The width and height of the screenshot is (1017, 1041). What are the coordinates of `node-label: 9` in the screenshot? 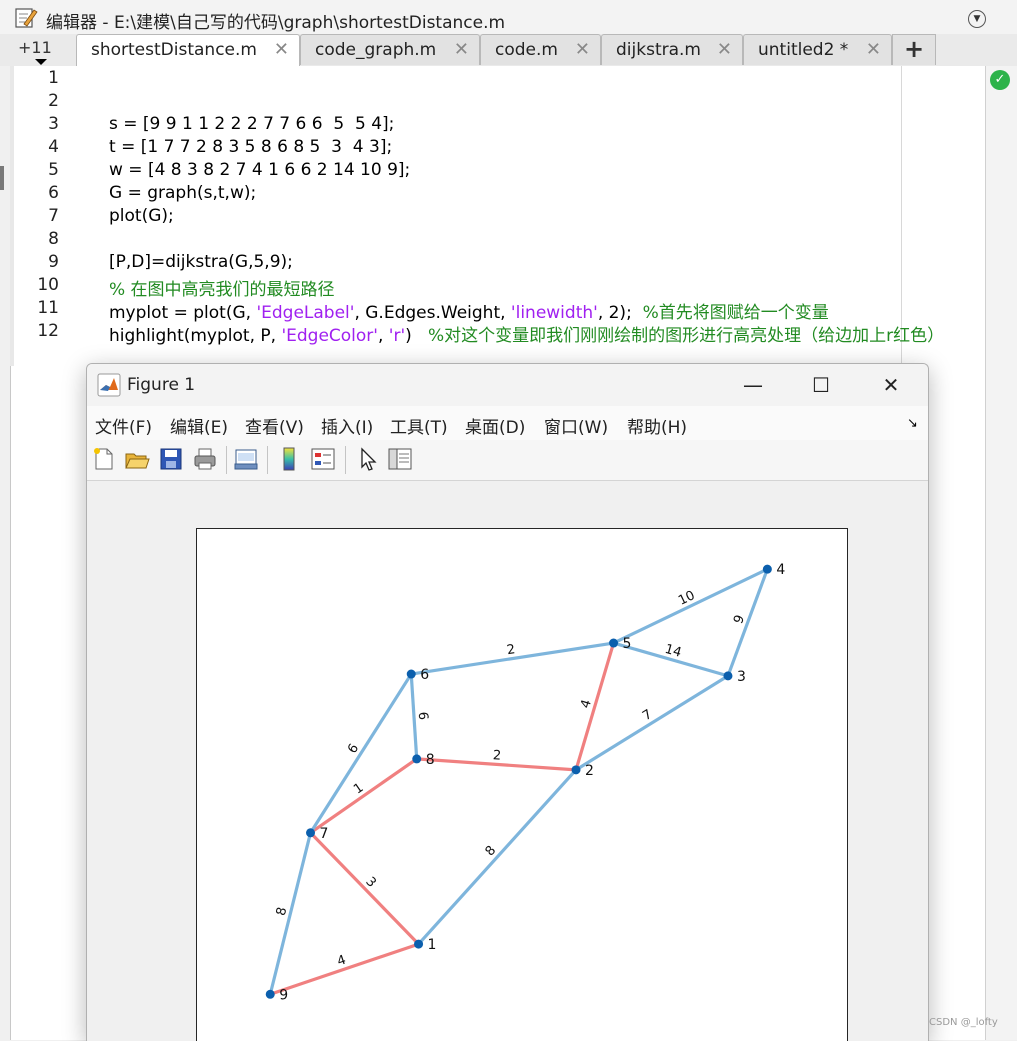 It's located at (283, 995).